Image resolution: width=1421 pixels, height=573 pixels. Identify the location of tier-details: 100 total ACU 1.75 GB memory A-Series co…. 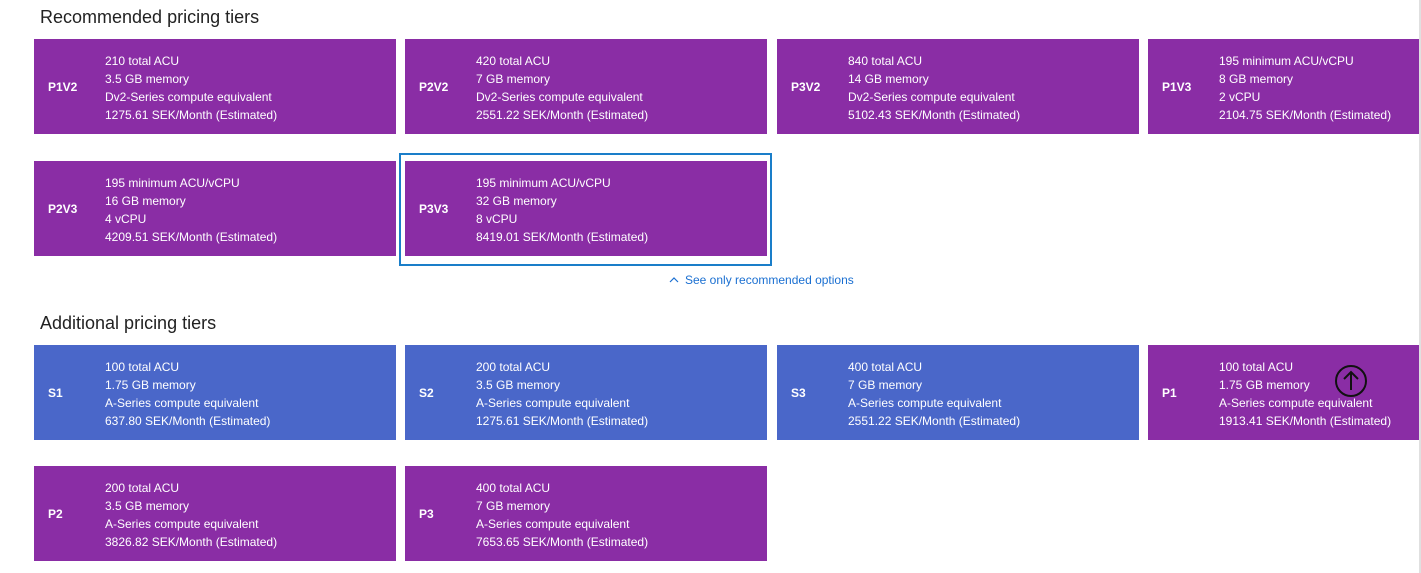
(187, 394).